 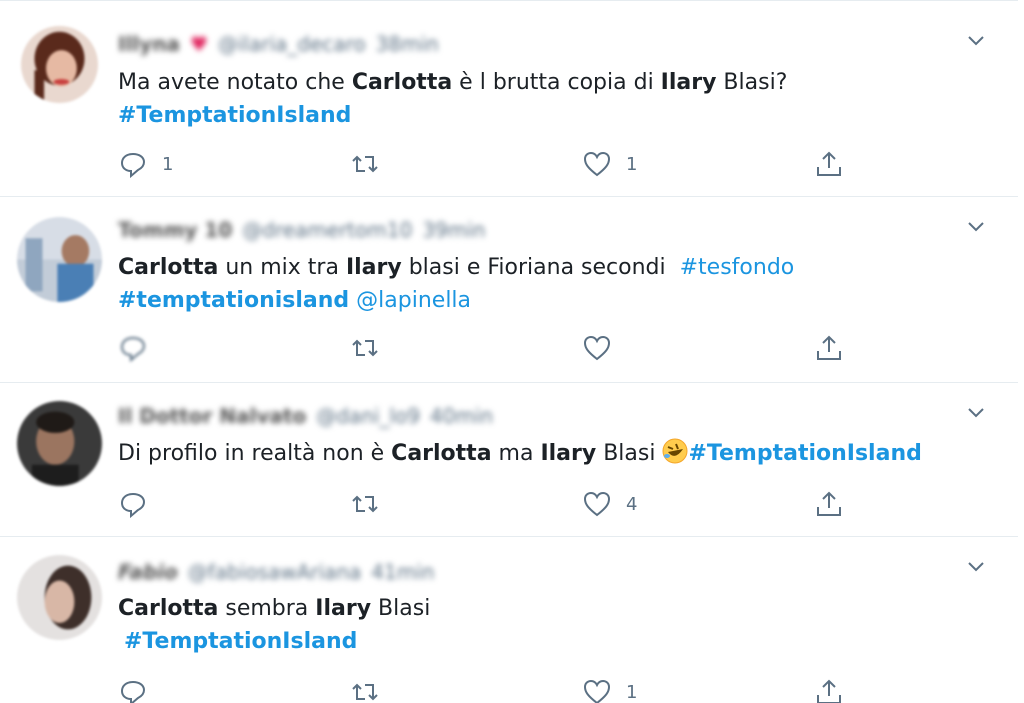 I want to click on tweet-line: Carlotta sembra Ilary Blasi, so click(x=274, y=608).